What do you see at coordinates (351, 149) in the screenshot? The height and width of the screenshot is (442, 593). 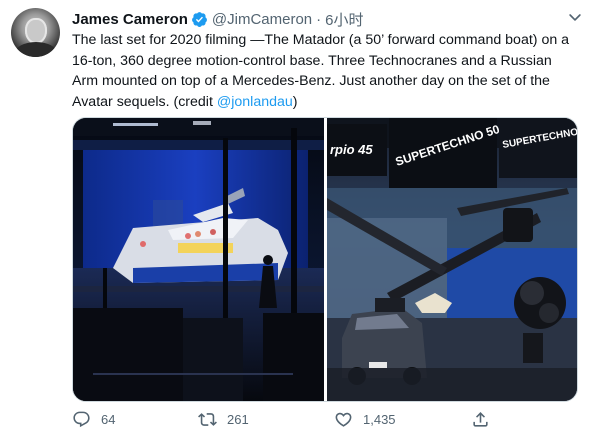 I see `rpio-sign: rpio 45` at bounding box center [351, 149].